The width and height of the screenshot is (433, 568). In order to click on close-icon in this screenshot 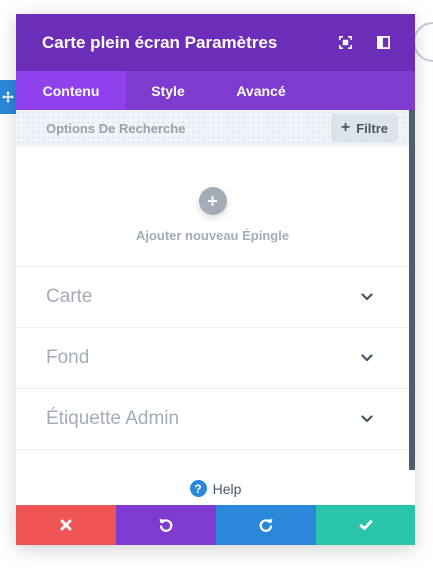, I will do `click(66, 525)`.